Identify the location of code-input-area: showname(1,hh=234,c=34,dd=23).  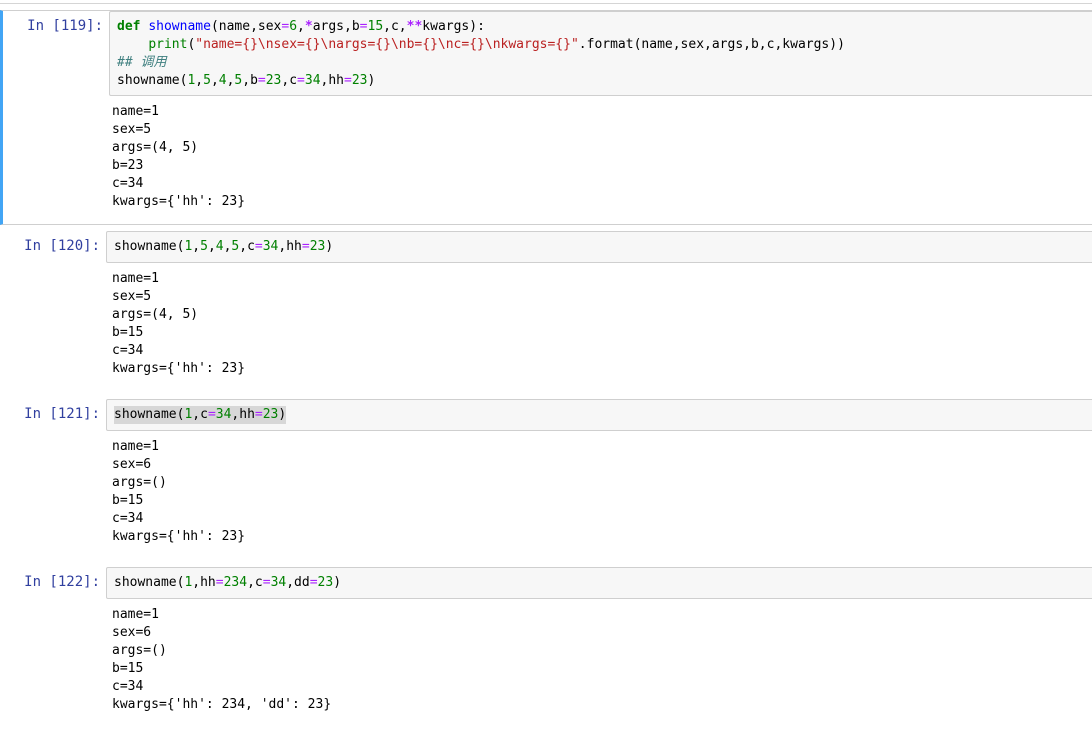
(599, 583).